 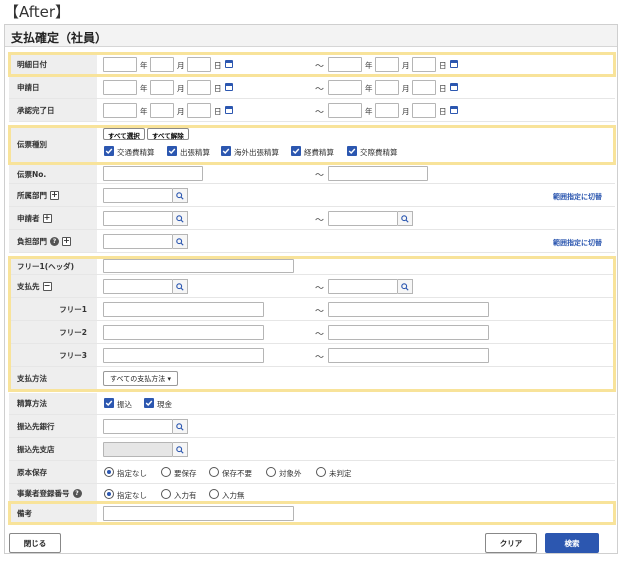 I want to click on select-all-button: すべて選択, so click(x=124, y=134).